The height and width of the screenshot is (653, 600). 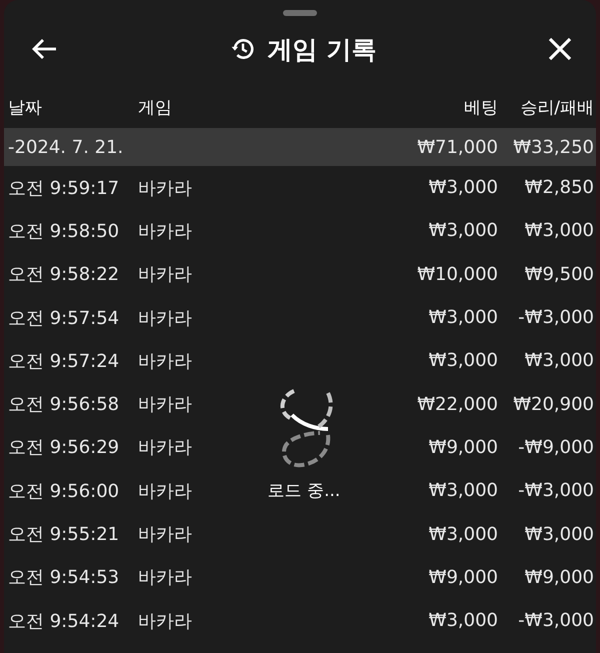 I want to click on result-cell: ₩2,850, so click(x=559, y=187).